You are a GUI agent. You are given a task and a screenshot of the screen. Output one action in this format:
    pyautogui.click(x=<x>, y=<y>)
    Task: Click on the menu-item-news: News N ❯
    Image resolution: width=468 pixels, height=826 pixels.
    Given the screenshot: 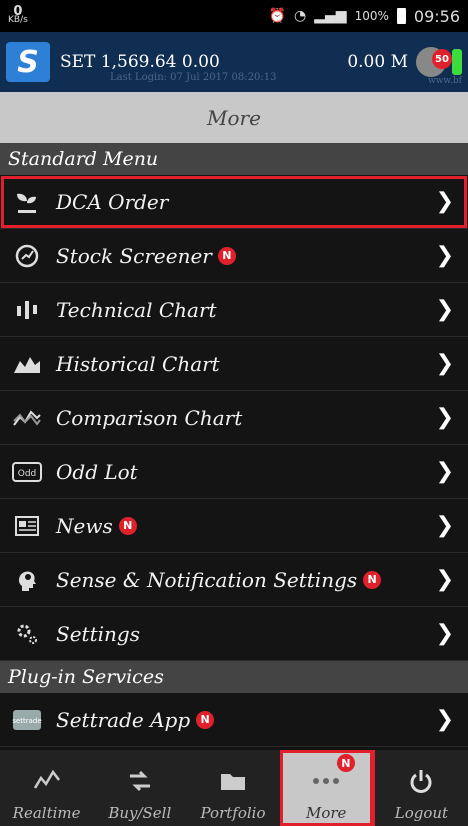 What is the action you would take?
    pyautogui.click(x=234, y=526)
    